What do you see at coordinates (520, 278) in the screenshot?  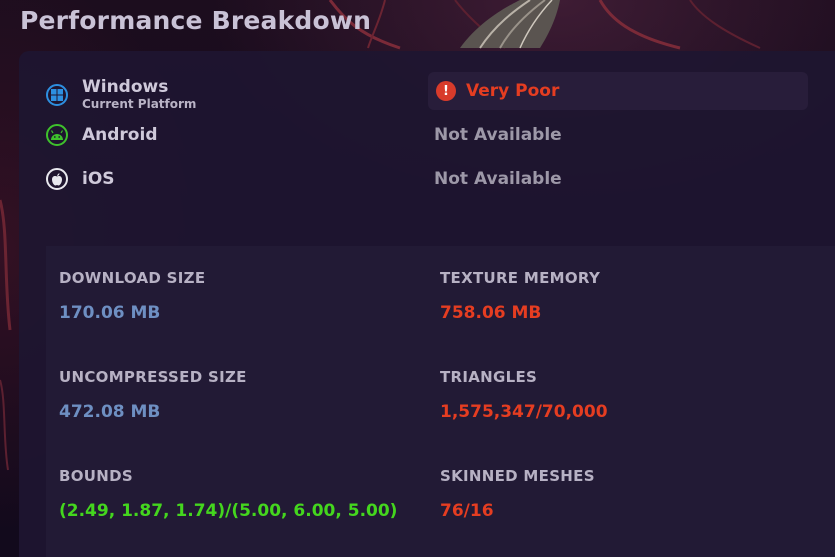 I see `stat-label-texture-memory: TEXTURE MEMORY` at bounding box center [520, 278].